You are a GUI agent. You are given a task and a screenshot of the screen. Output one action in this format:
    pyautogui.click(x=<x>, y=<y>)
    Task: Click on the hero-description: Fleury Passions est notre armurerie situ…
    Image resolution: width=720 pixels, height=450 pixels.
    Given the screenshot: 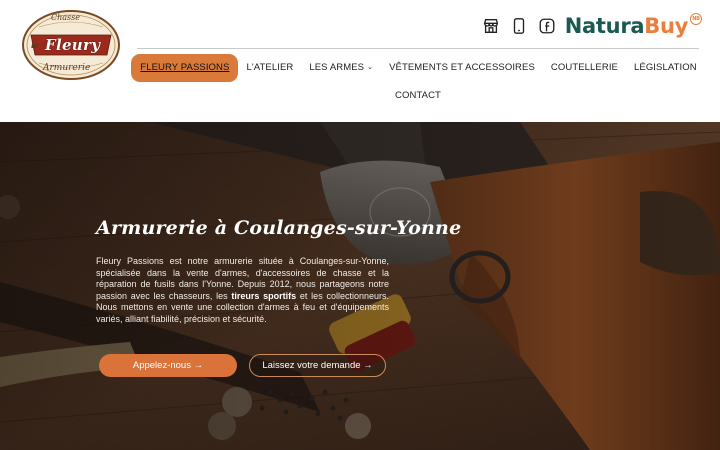 What is the action you would take?
    pyautogui.click(x=242, y=291)
    